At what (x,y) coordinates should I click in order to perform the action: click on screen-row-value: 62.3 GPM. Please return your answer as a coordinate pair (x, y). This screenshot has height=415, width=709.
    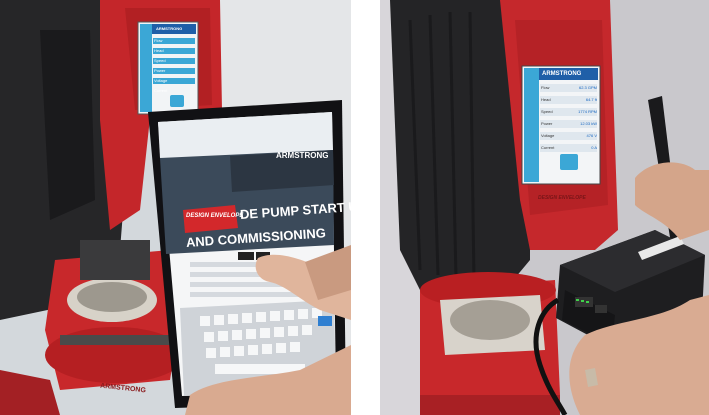
    Looking at the image, I should click on (587, 87).